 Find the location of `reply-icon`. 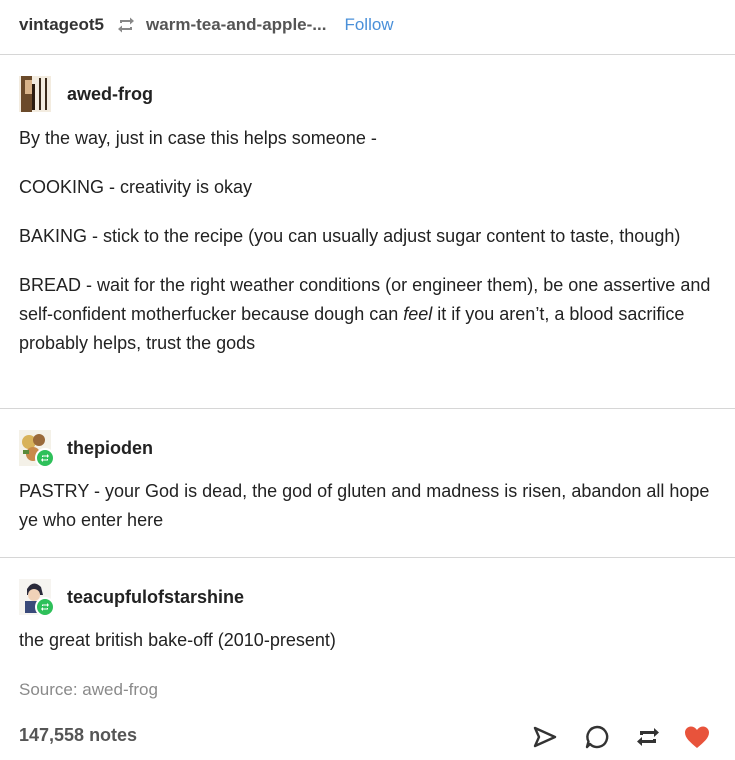

reply-icon is located at coordinates (597, 737).